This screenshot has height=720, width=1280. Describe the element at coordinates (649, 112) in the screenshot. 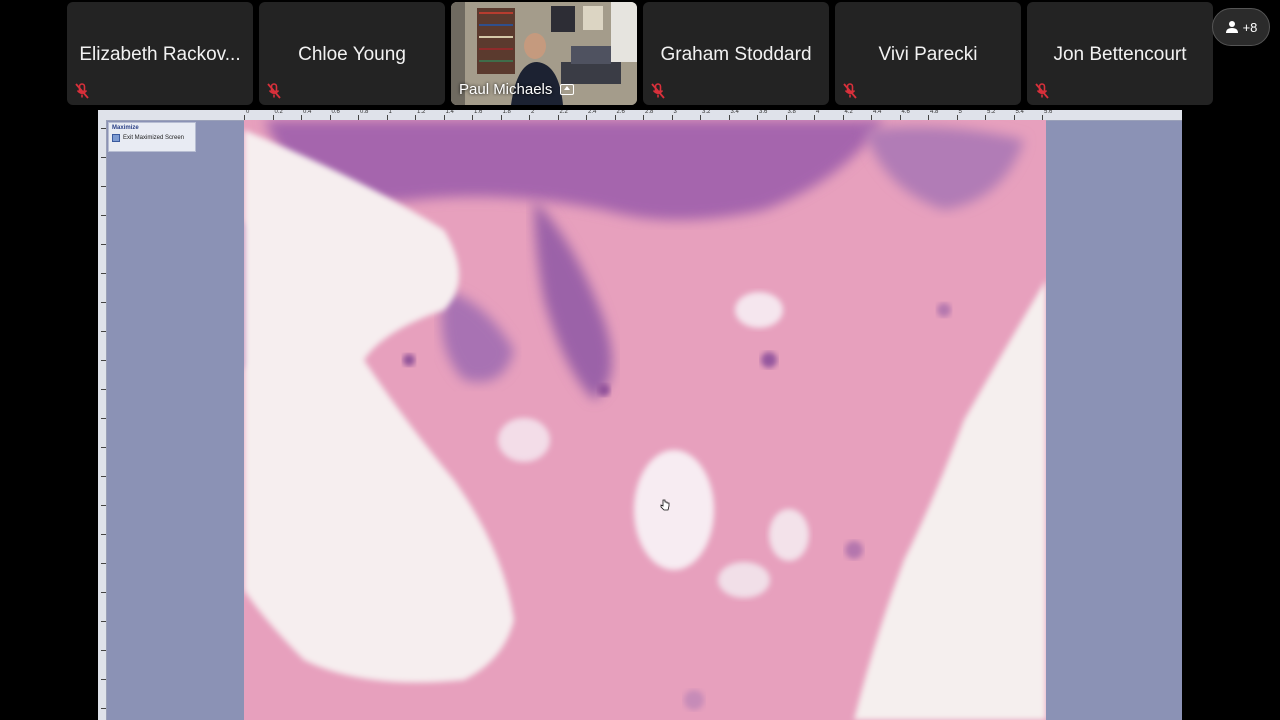

I see `ruler-tick-label: 2.8` at that location.